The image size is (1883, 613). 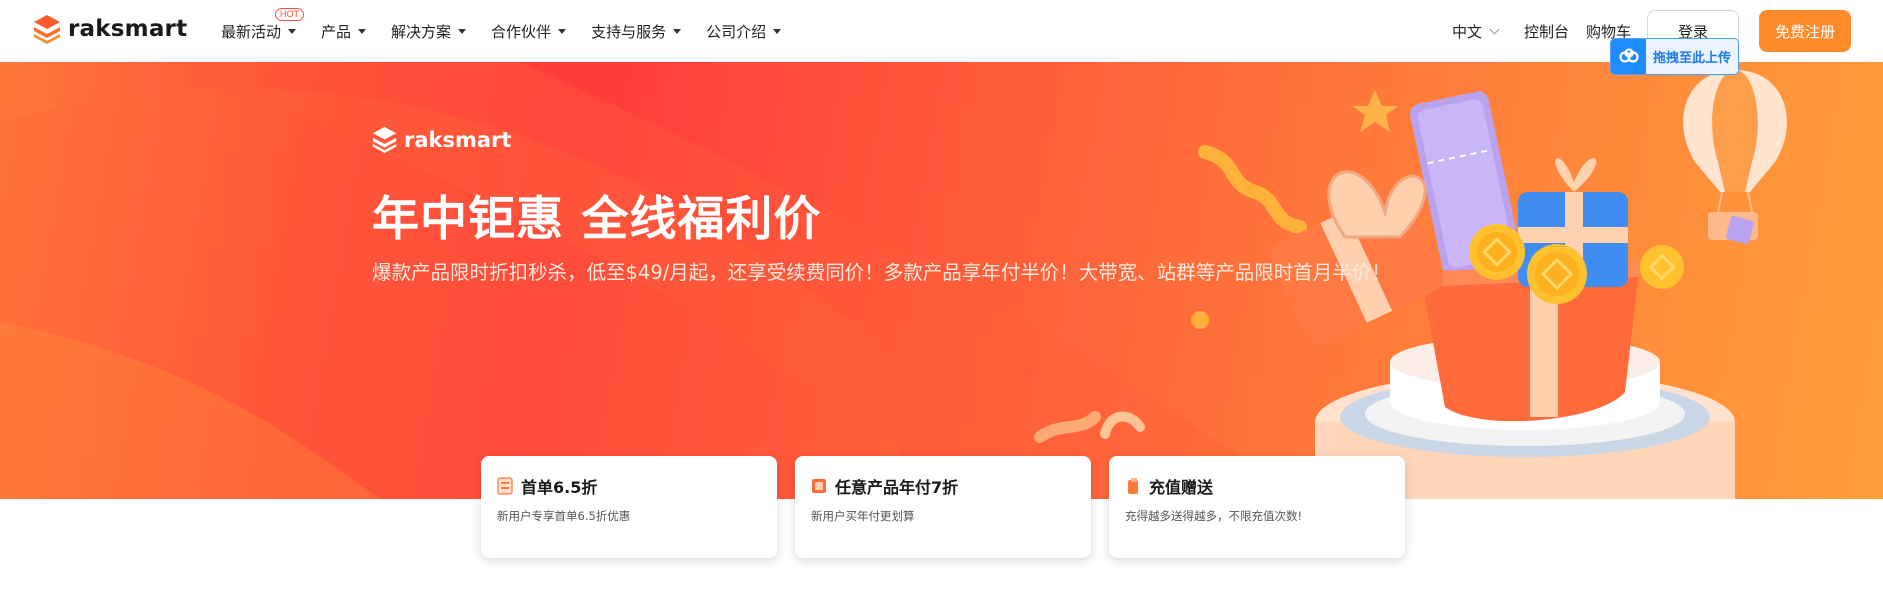 I want to click on promo-card-description: 新用户专享首单6.5折优惠, so click(x=564, y=516).